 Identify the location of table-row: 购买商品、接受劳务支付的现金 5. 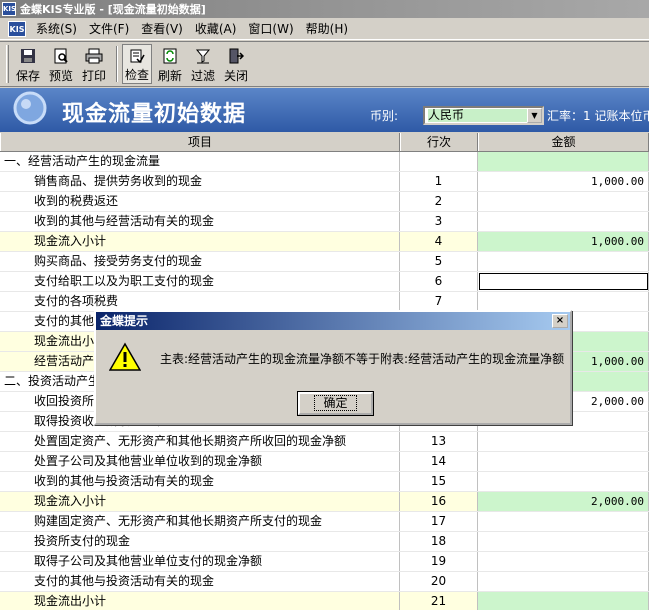
(324, 262).